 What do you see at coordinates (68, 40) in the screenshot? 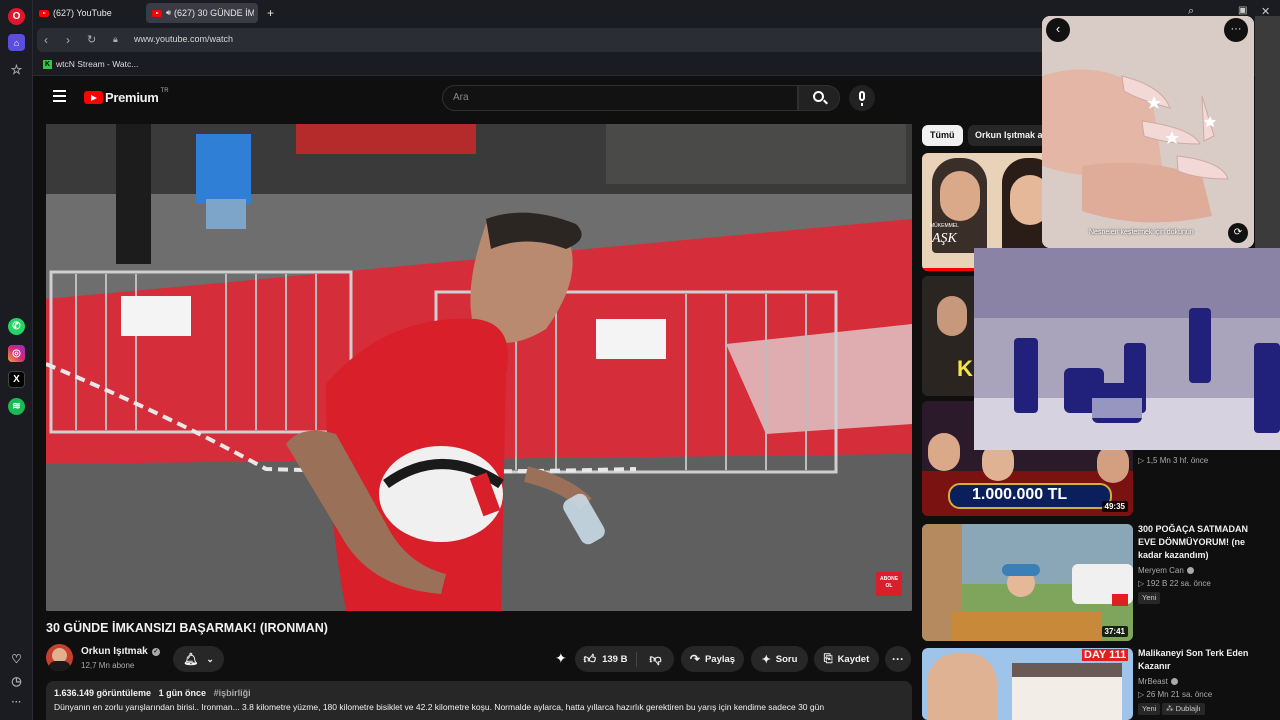
I see `forward-icon: ›` at bounding box center [68, 40].